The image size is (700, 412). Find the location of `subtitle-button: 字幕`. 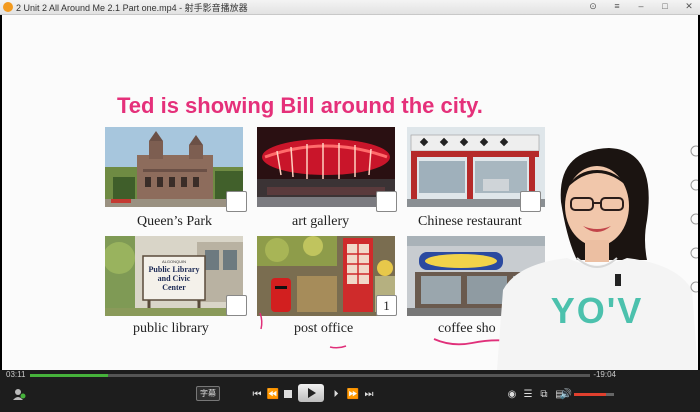

subtitle-button: 字幕 is located at coordinates (208, 393).